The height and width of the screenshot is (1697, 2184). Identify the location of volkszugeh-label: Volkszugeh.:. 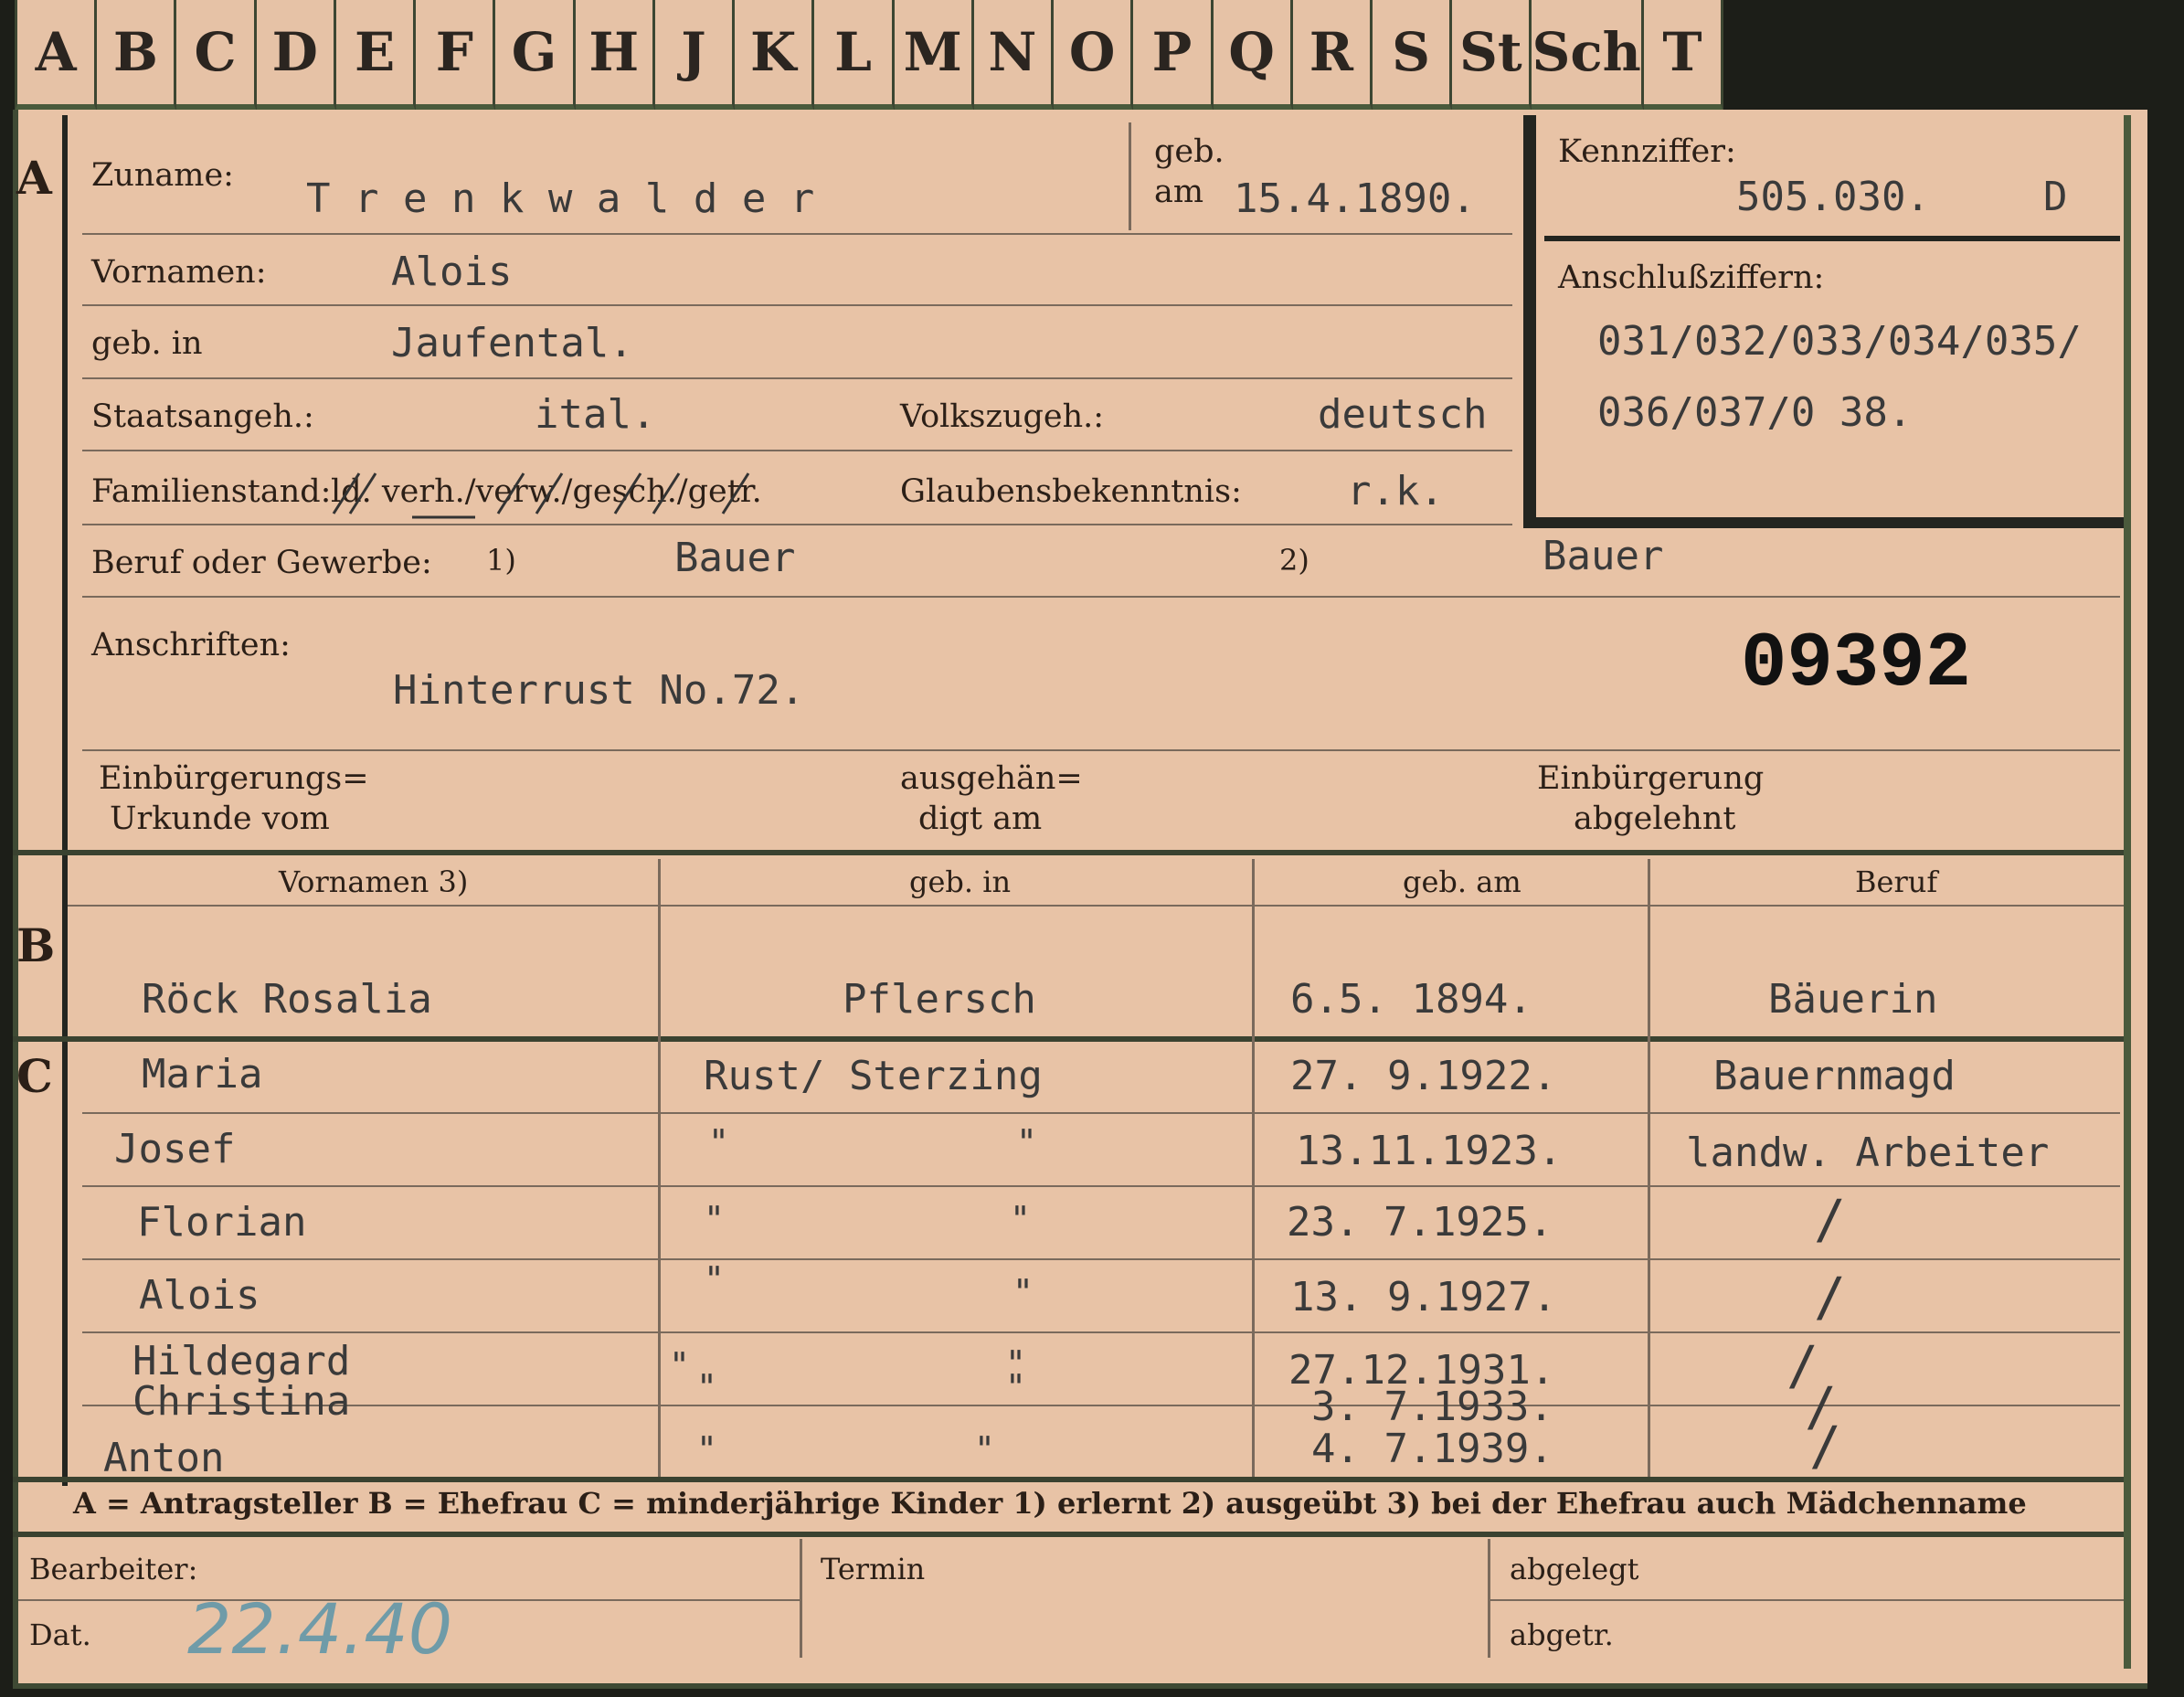
(1002, 416).